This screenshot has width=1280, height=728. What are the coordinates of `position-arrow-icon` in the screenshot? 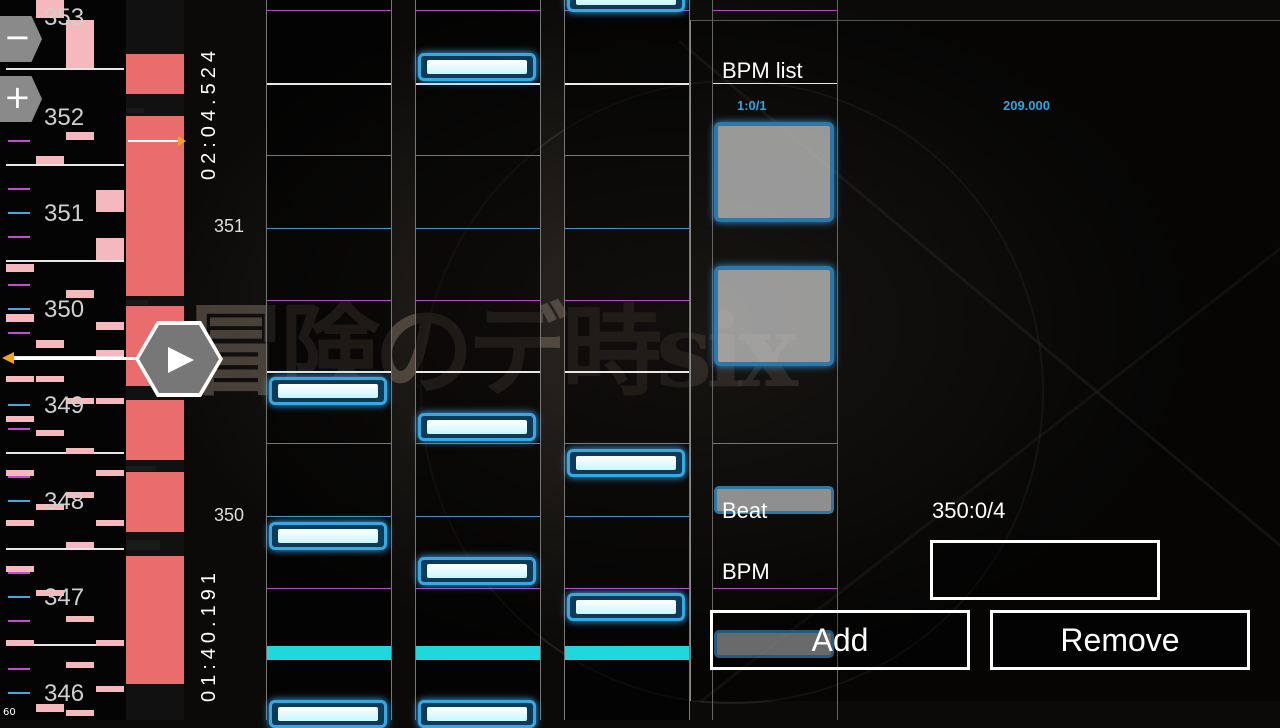 It's located at (182, 141).